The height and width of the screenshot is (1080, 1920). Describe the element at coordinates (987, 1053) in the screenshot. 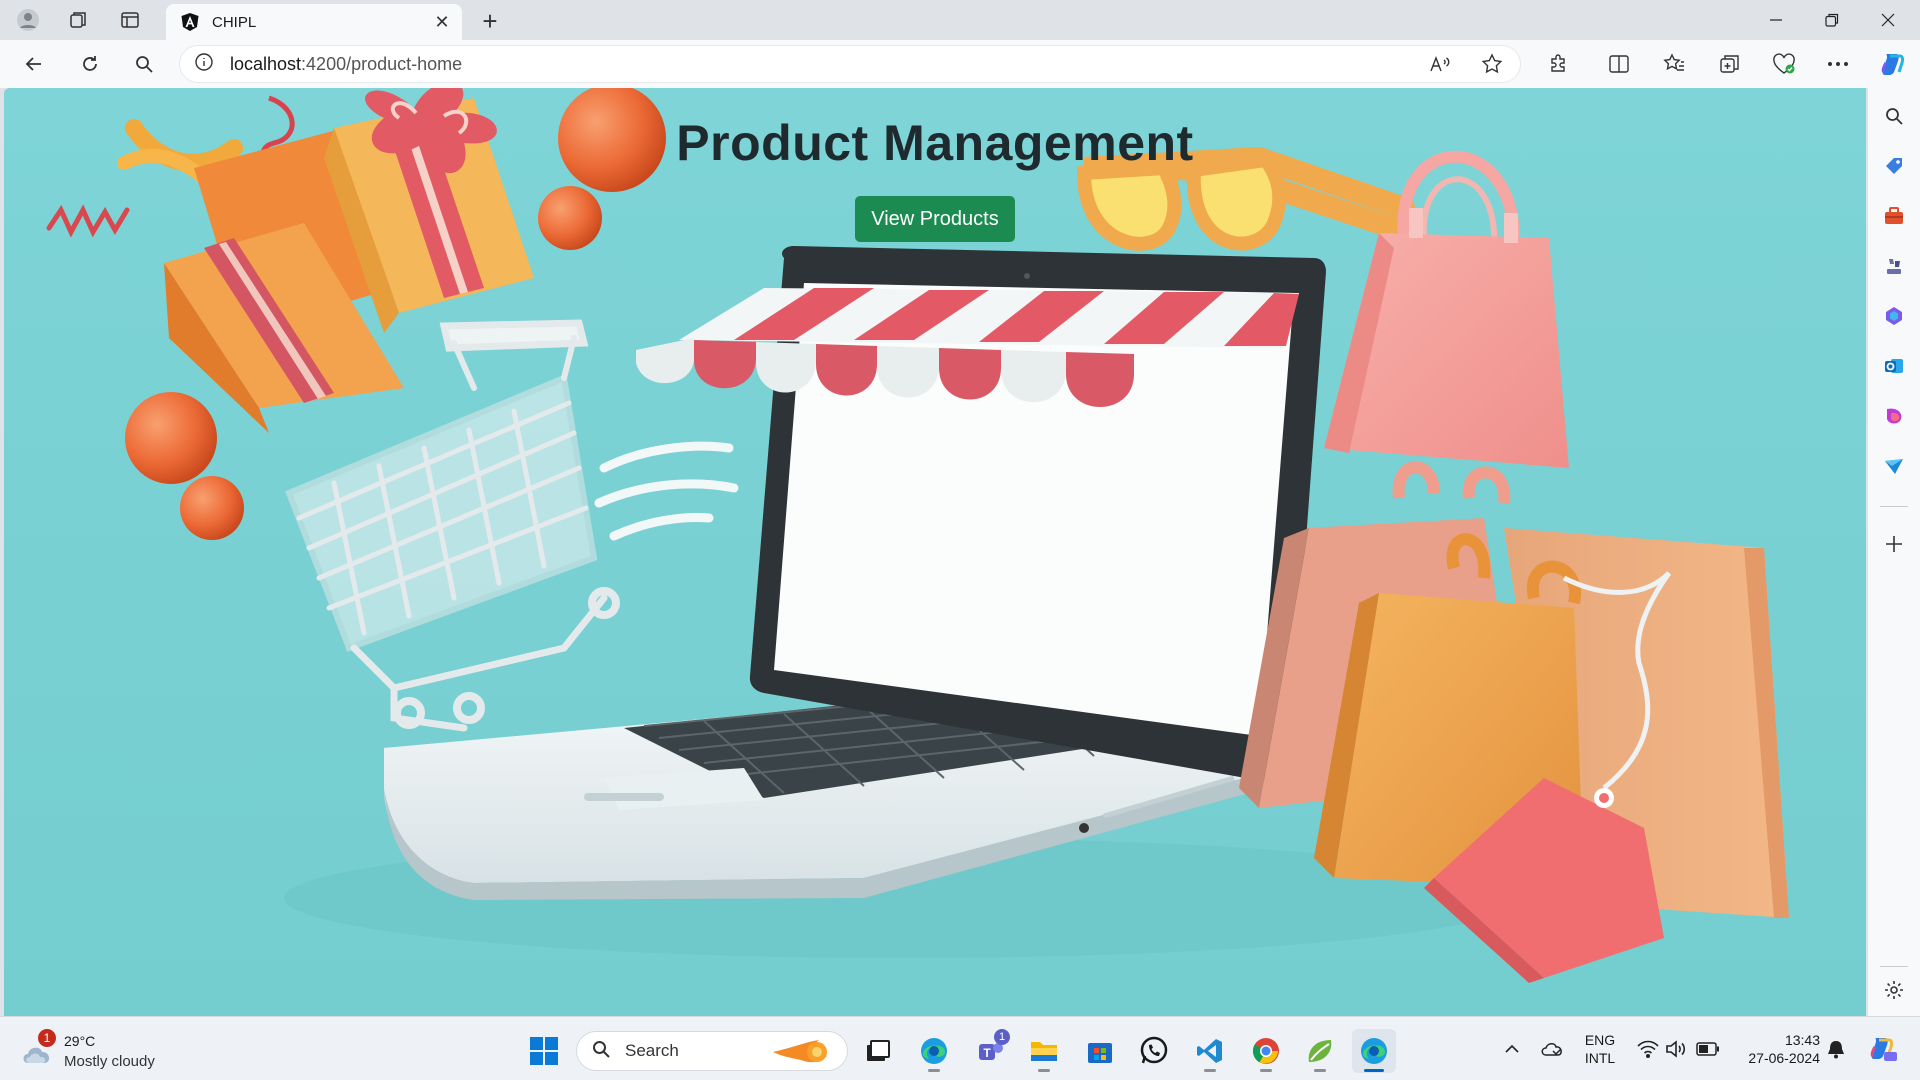

I see `svg-text: T` at that location.